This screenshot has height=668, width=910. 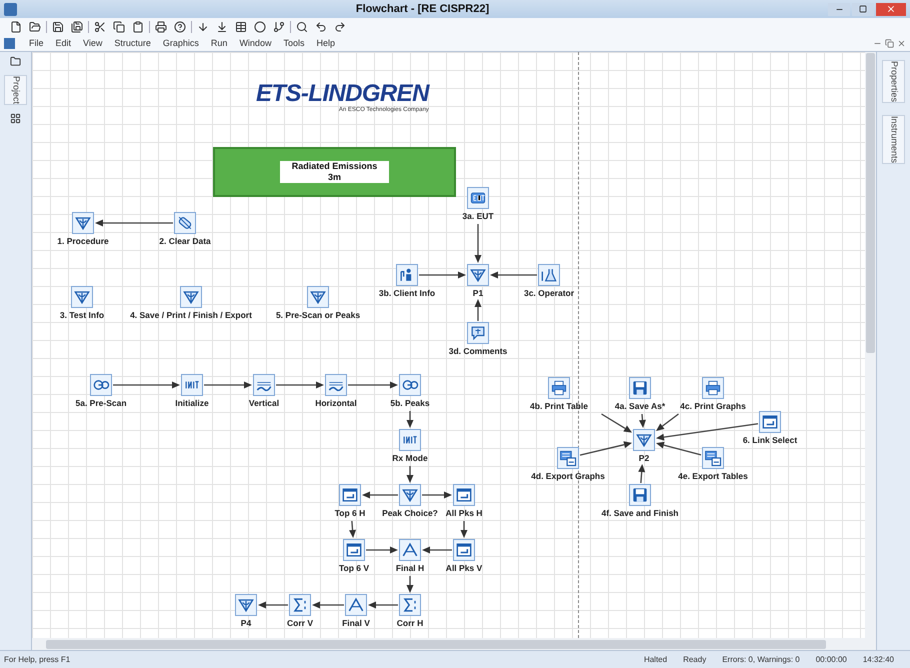 I want to click on step-icon, so click(x=222, y=27).